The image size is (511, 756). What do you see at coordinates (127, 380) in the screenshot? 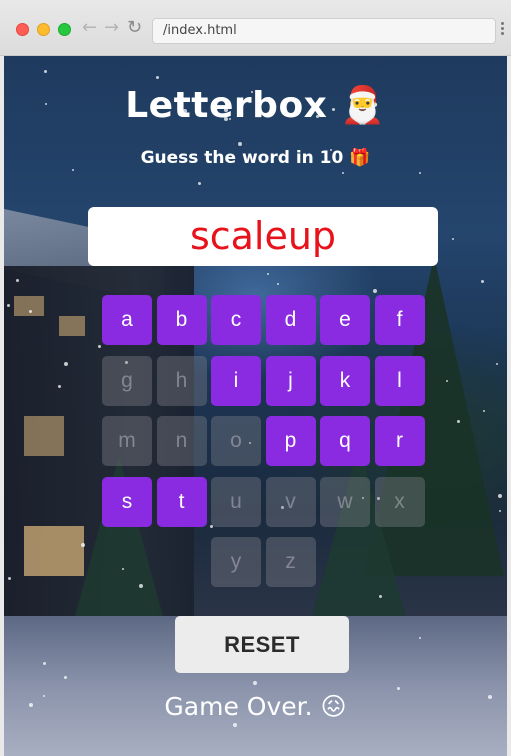
I see `letter-key-g: g` at bounding box center [127, 380].